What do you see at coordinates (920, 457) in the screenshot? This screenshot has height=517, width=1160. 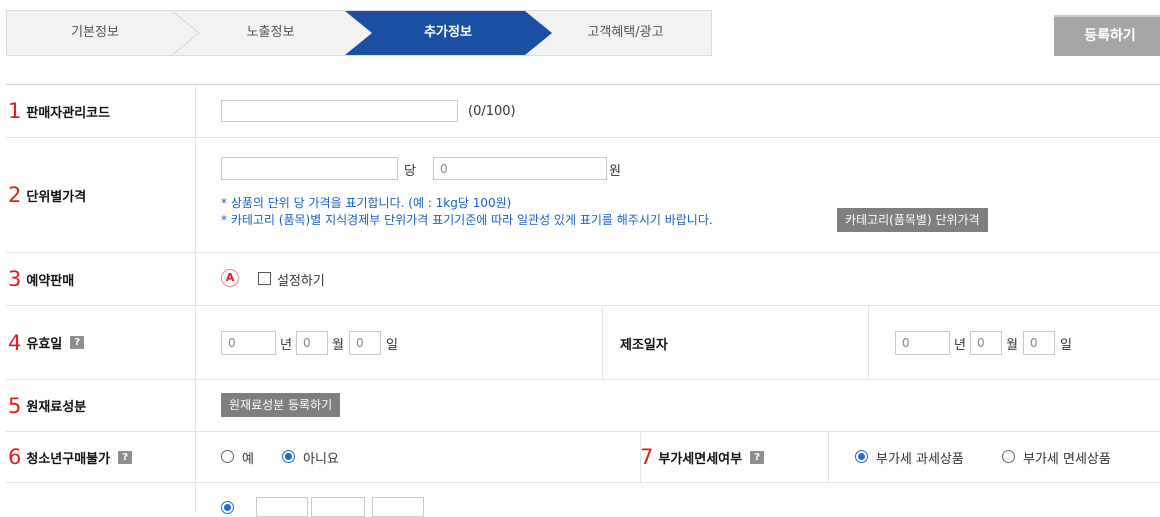 I see `vat-taxable-label: 부가세 과세상품` at bounding box center [920, 457].